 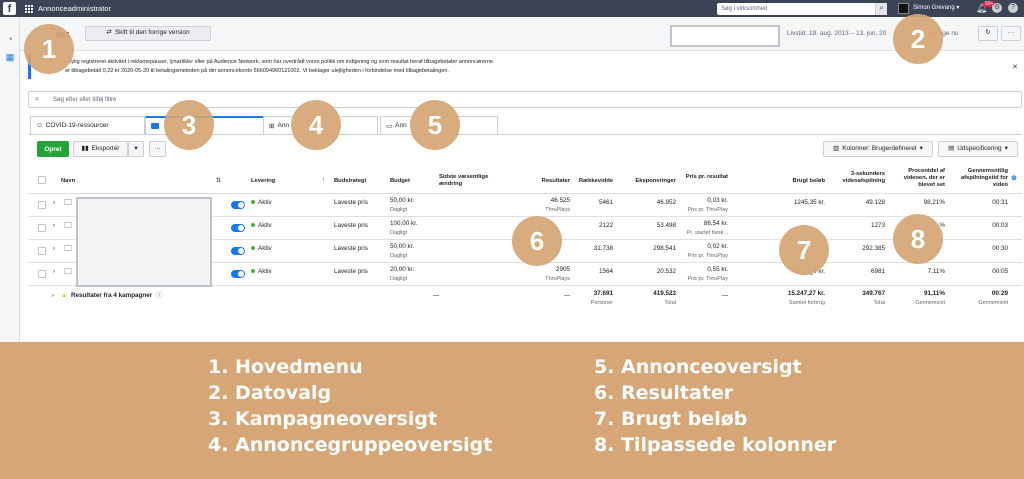 I want to click on help-icon: ?, so click(x=1013, y=8).